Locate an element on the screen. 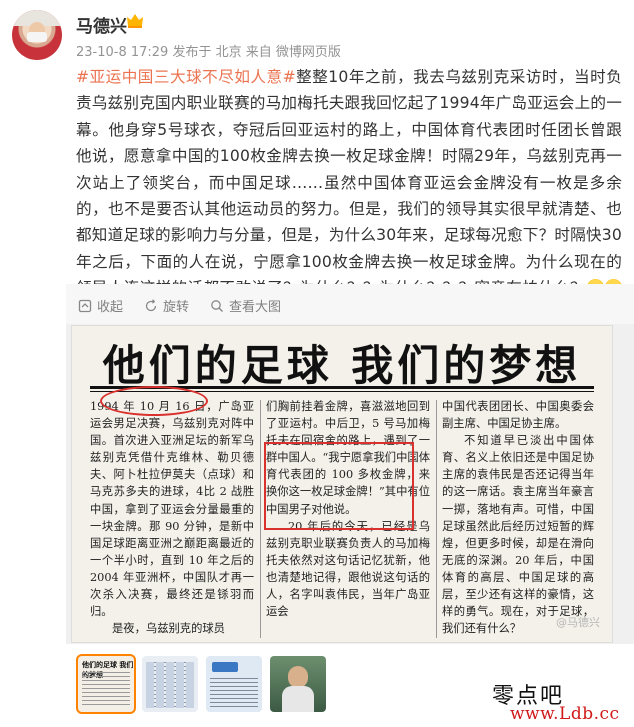 This screenshot has width=634, height=727. view-large-button: 查看大图 is located at coordinates (245, 305).